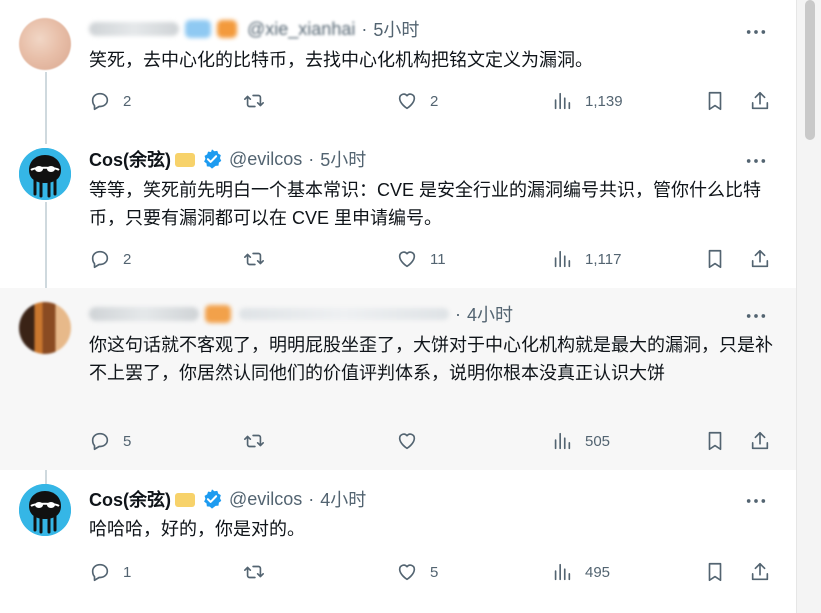 The width and height of the screenshot is (821, 613). What do you see at coordinates (341, 60) in the screenshot?
I see `tweet-text: 笑死，去中心化的比特币，去找中心化机构把铭文定义为漏洞。` at bounding box center [341, 60].